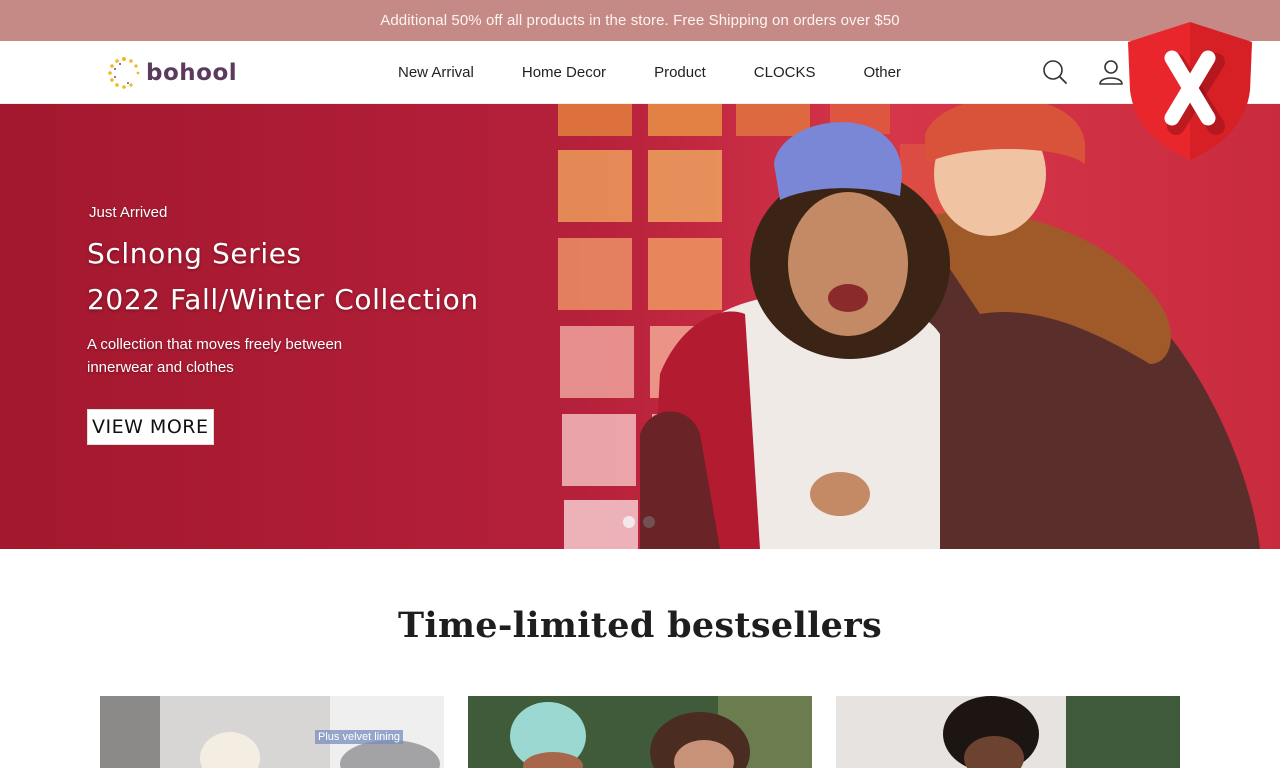  Describe the element at coordinates (564, 72) in the screenshot. I see `nav-item-home-decor: Home Decor` at that location.